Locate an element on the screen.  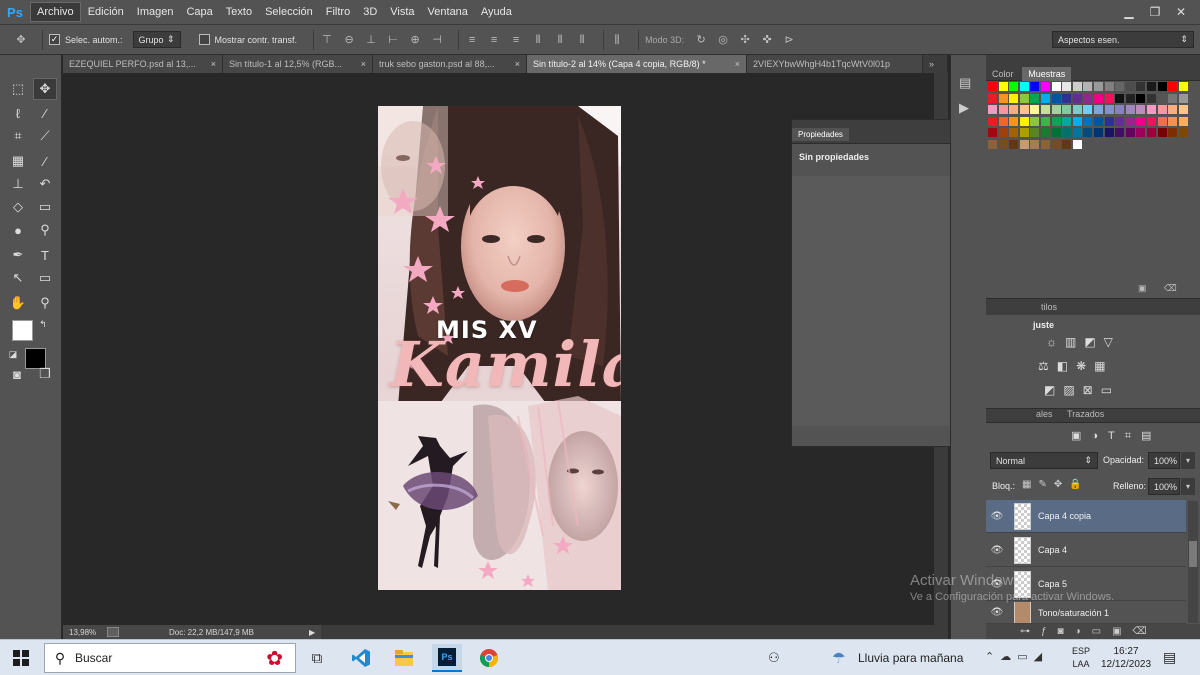
close-button: ✕ is located at coordinates (1181, 12).